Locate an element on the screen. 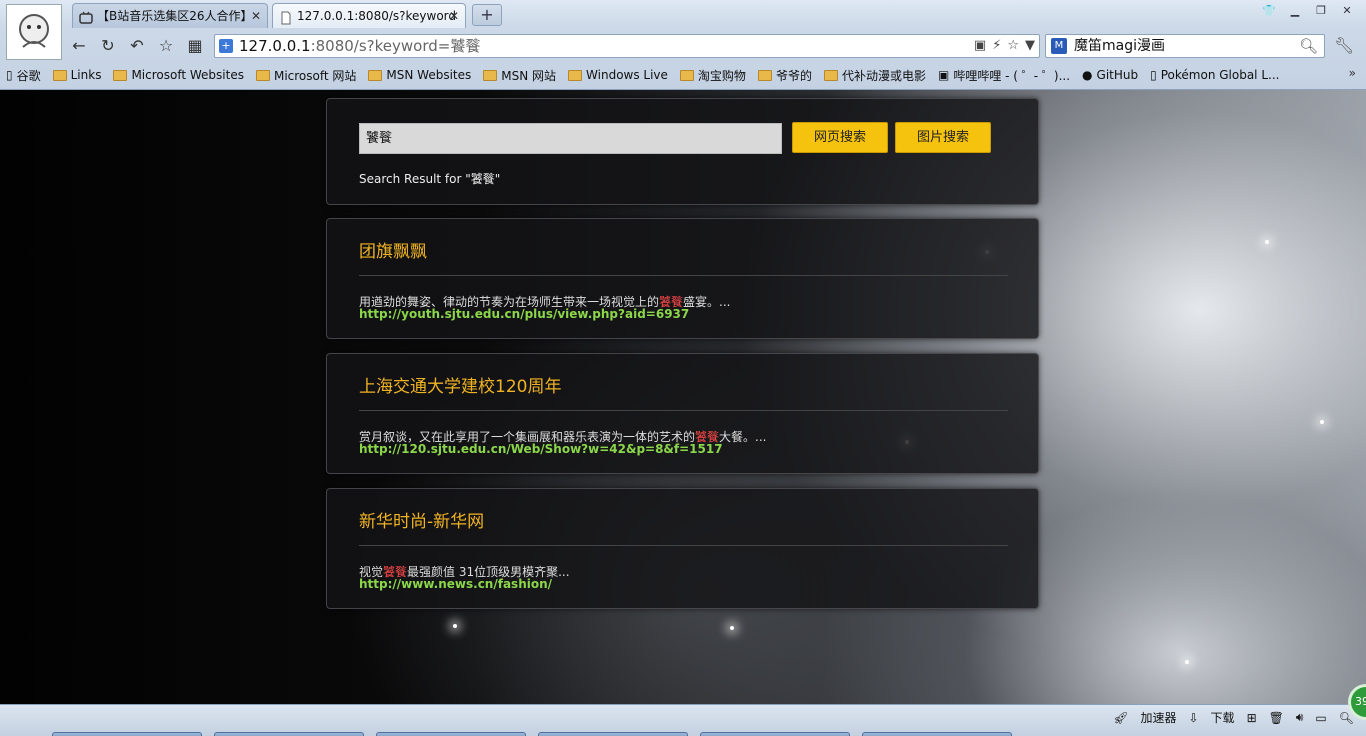 The width and height of the screenshot is (1366, 736). bookmark-item: MSN Websites is located at coordinates (419, 75).